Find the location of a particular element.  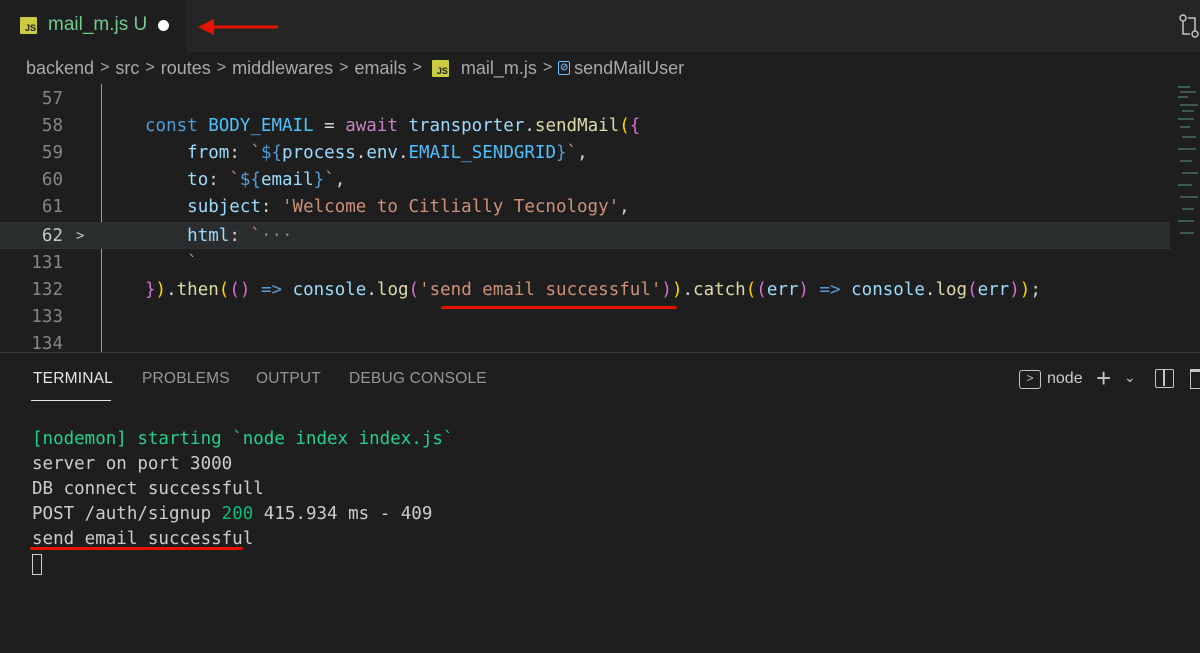

request-text: POST /auth/signup is located at coordinates (127, 514).